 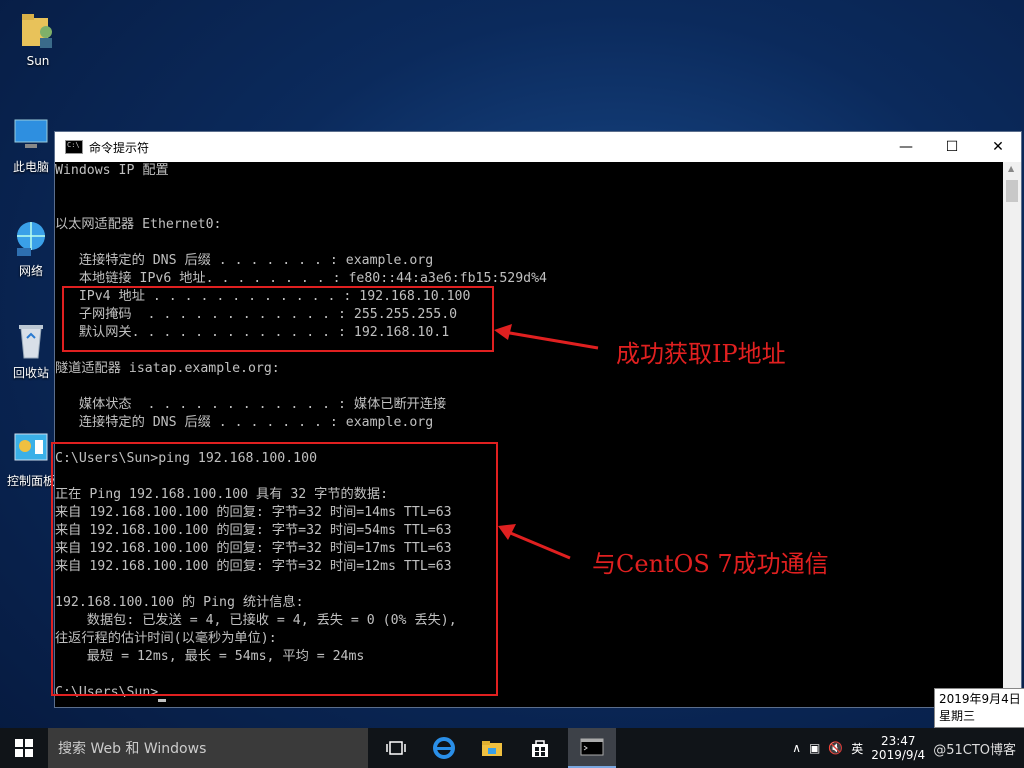 What do you see at coordinates (980, 699) in the screenshot?
I see `tooltip-date: 2019年9月4日` at bounding box center [980, 699].